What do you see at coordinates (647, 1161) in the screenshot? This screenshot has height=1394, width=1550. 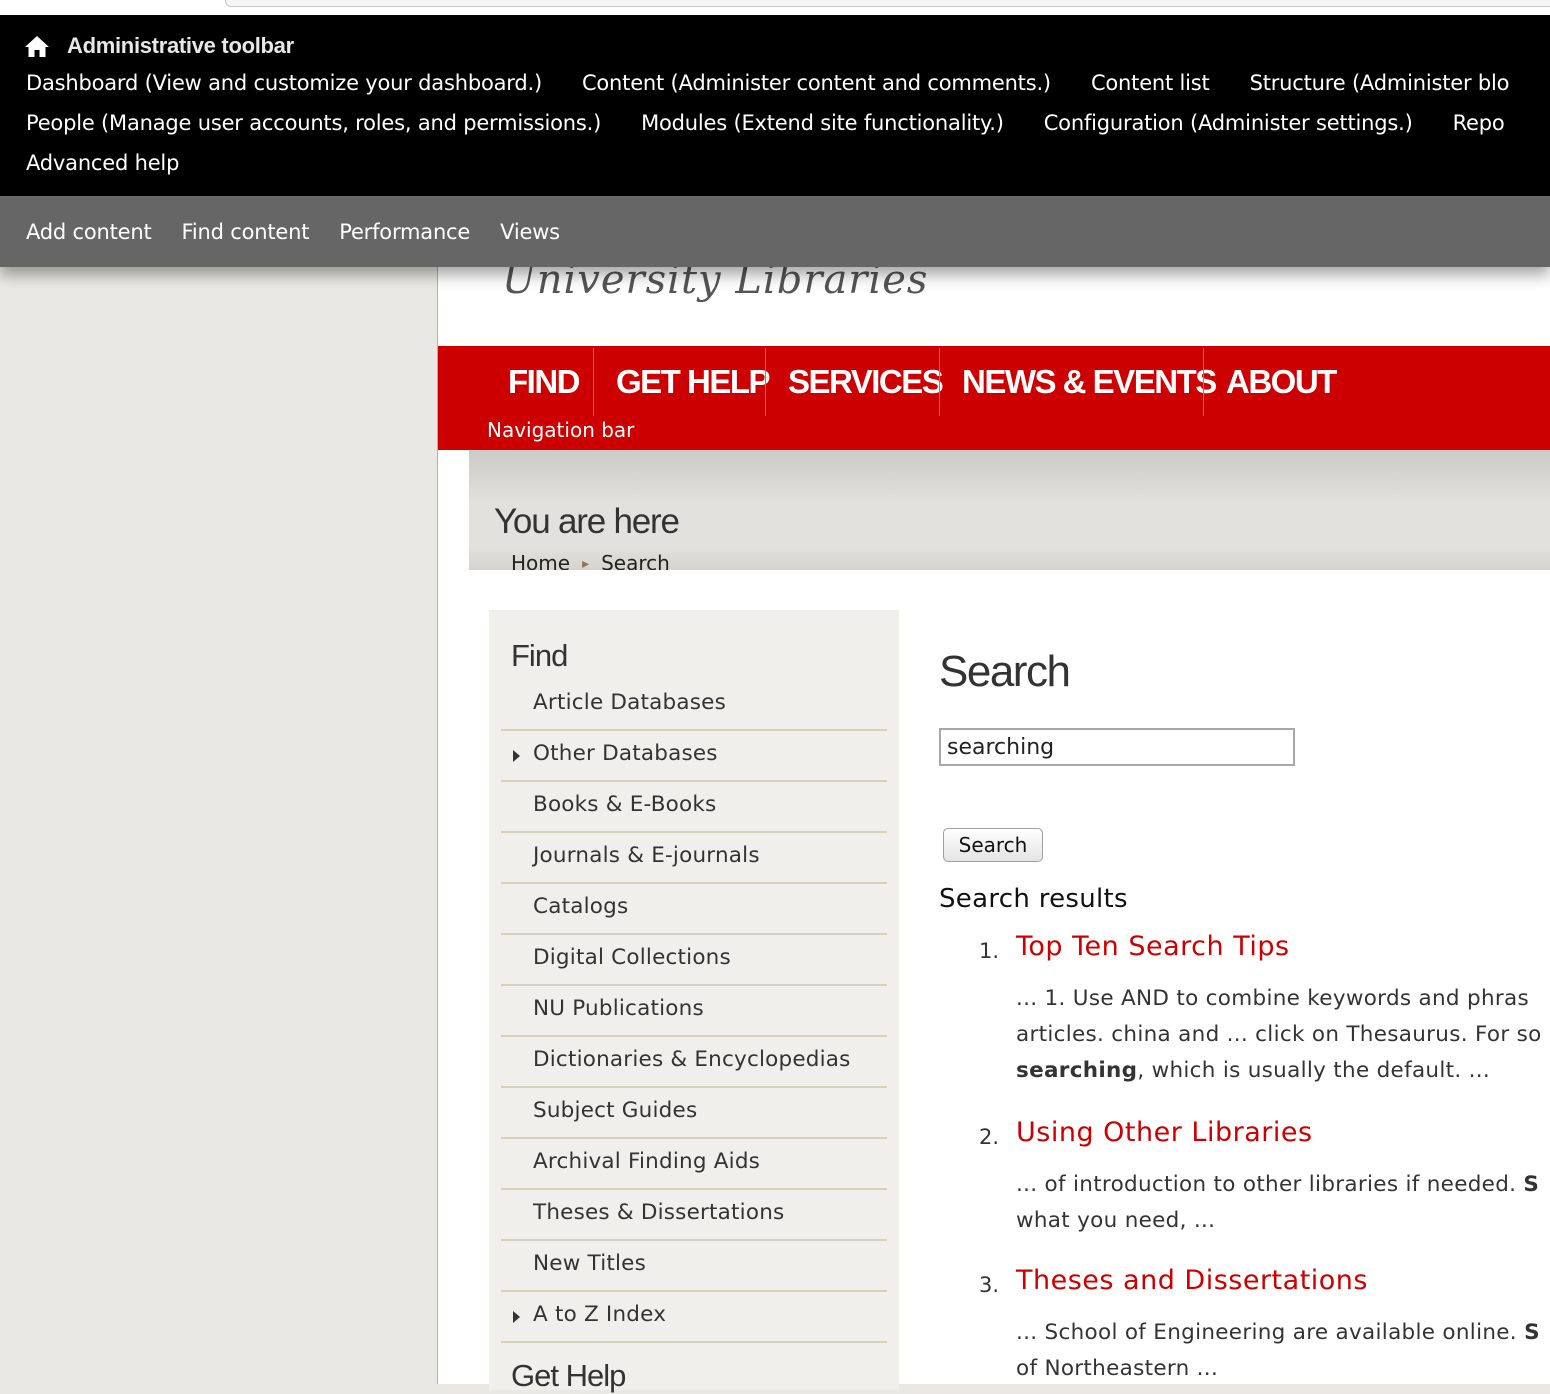 I see `sidebar-item-label: Archival Finding Aids` at bounding box center [647, 1161].